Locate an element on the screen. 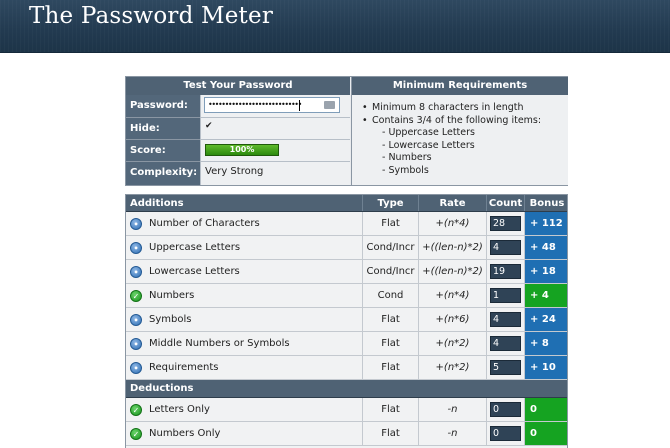 The height and width of the screenshot is (448, 670). table-row: ✓ Numbers Cond +(n*4) 1 + 4 is located at coordinates (346, 296).